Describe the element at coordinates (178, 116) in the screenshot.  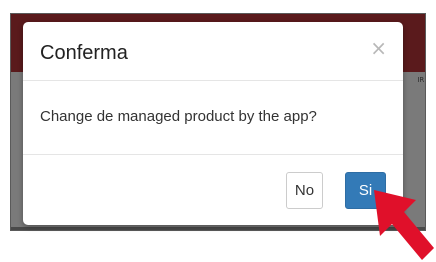
I see `dialog-message: Change de managed product by the app?` at that location.